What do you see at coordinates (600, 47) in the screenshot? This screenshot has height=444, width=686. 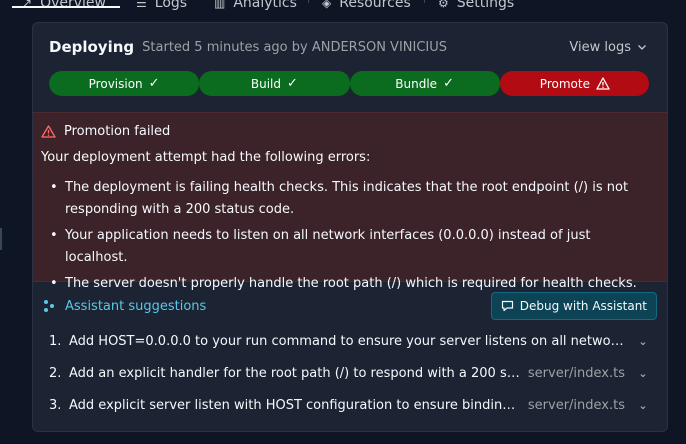 I see `view-logs-label: View logs` at bounding box center [600, 47].